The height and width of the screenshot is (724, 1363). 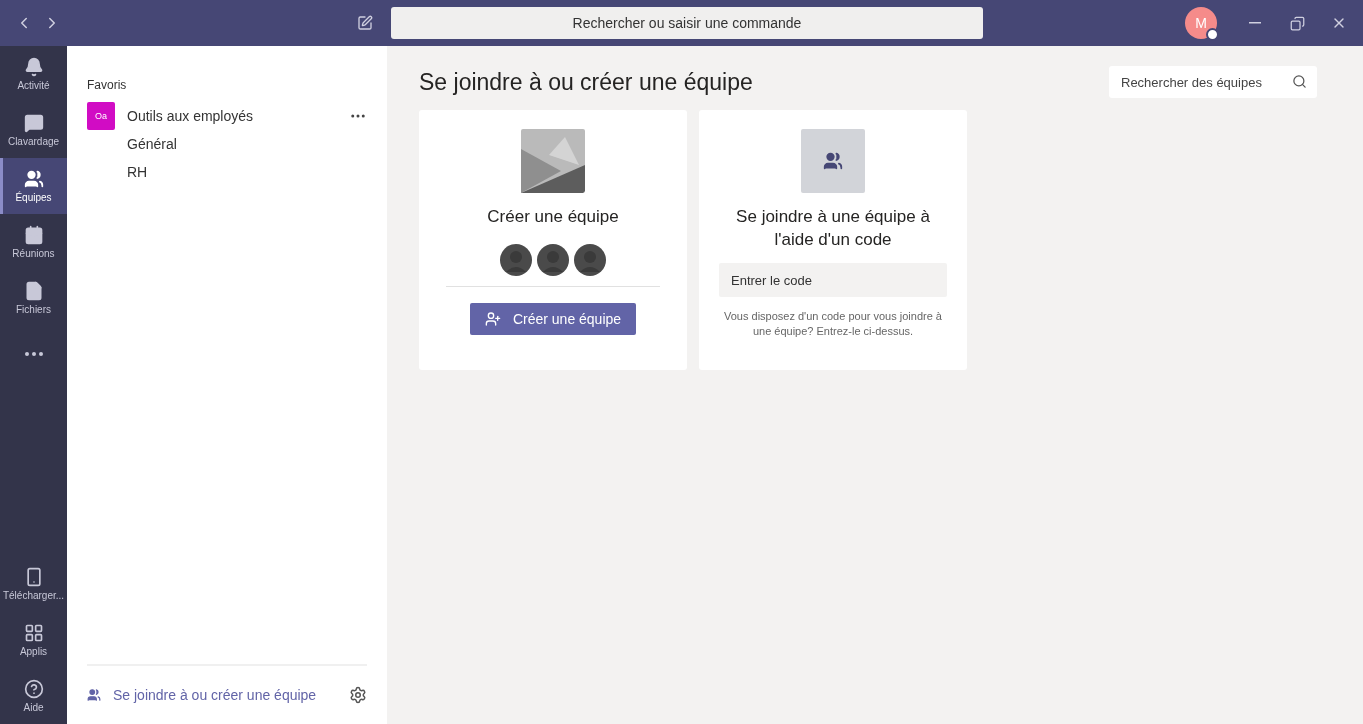 What do you see at coordinates (1297, 23) in the screenshot?
I see `restore-icon` at bounding box center [1297, 23].